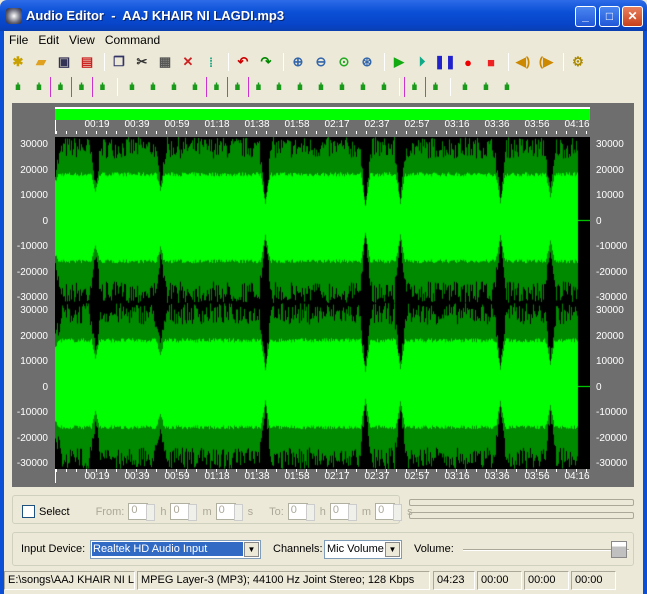  I want to click on ruler-time-label: 00:59, so click(177, 476).